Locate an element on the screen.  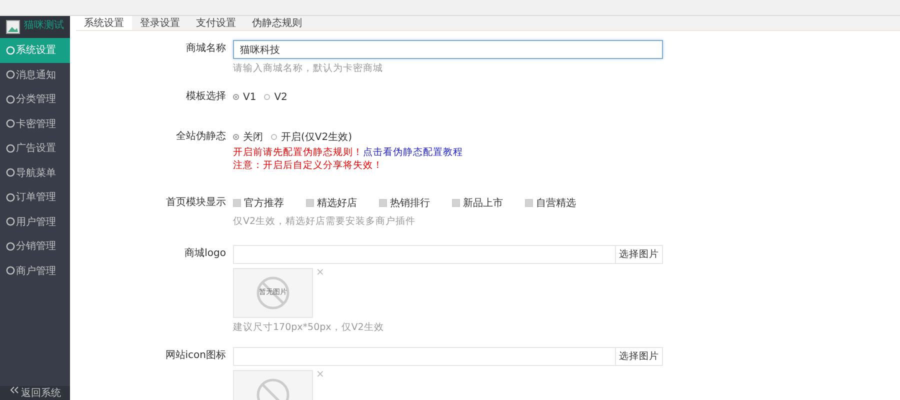
hint-text: 建议尺寸170px*50px，仅V2生效 is located at coordinates (309, 327).